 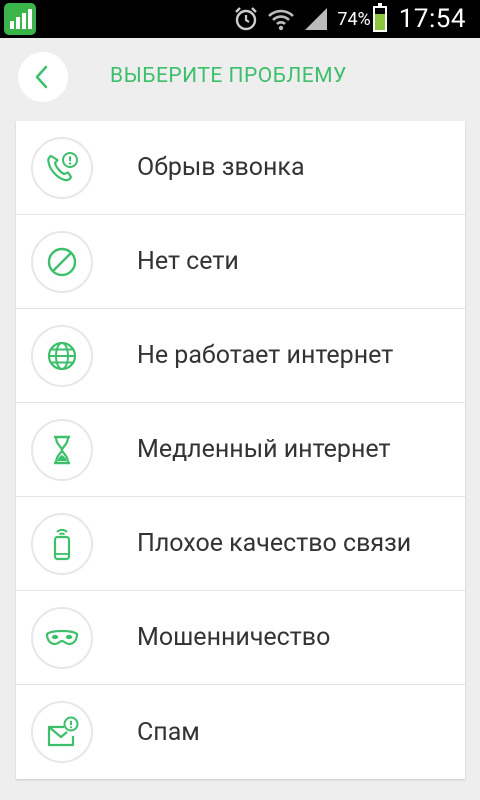 I want to click on header: ВЫБЕРИТЕ ПРОБЛЕМУ, so click(x=240, y=78).